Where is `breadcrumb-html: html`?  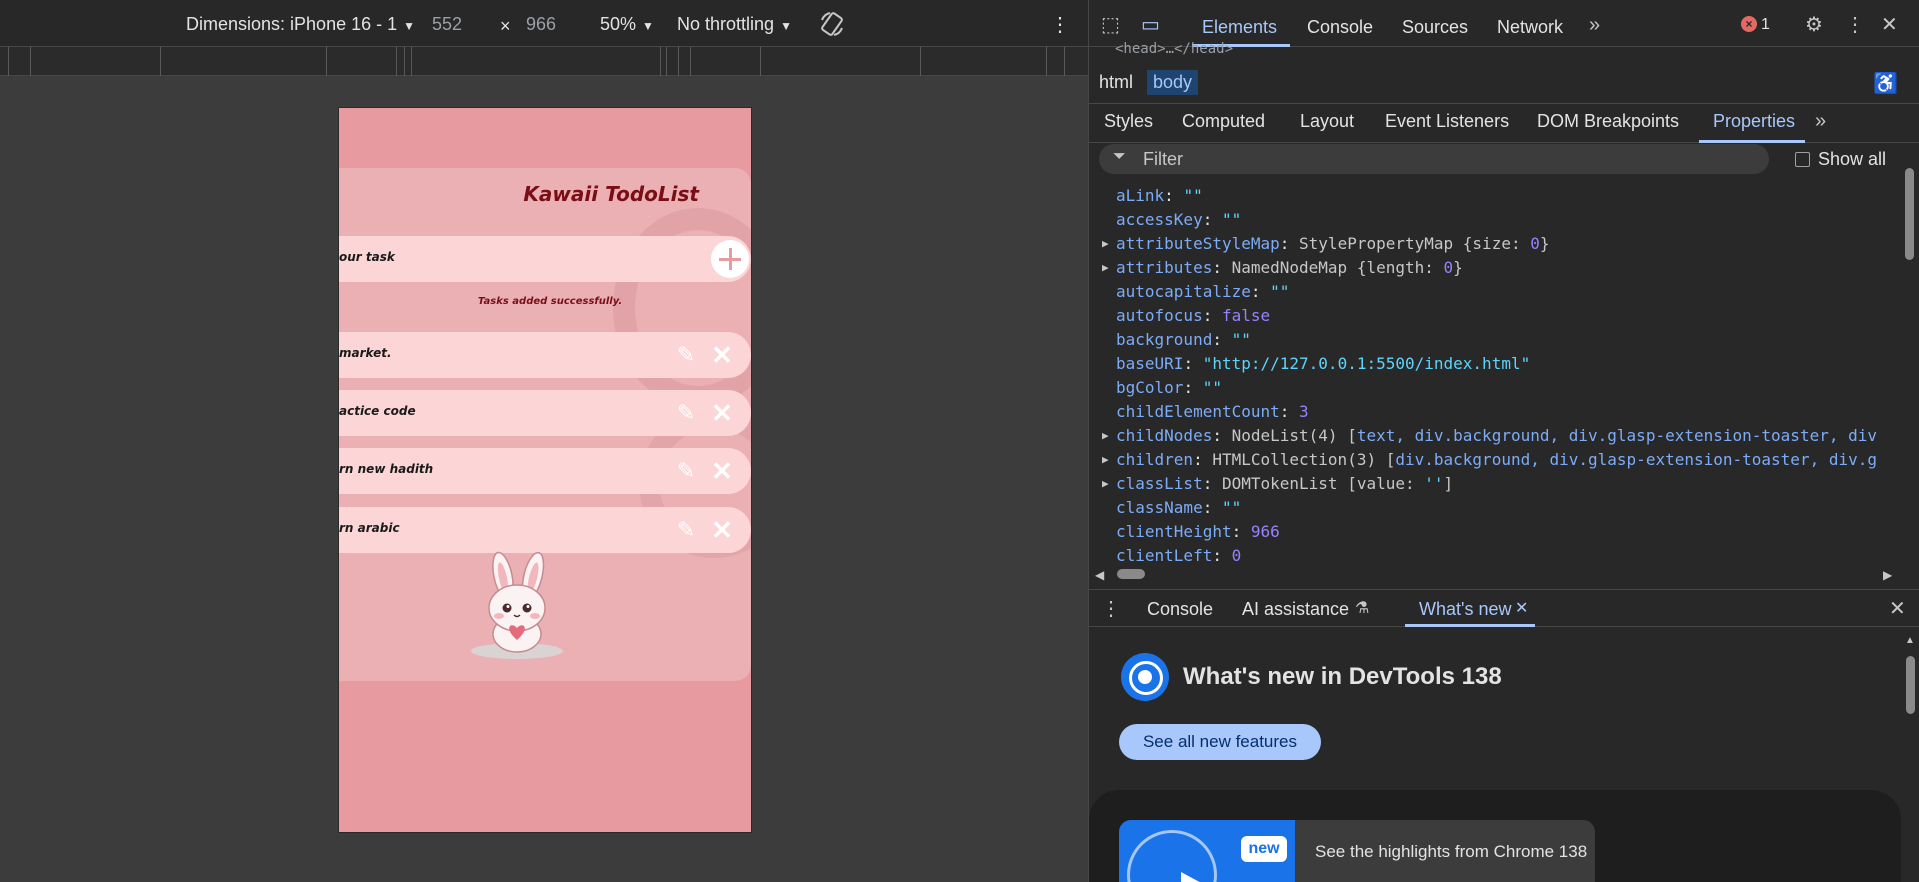 breadcrumb-html: html is located at coordinates (1116, 82).